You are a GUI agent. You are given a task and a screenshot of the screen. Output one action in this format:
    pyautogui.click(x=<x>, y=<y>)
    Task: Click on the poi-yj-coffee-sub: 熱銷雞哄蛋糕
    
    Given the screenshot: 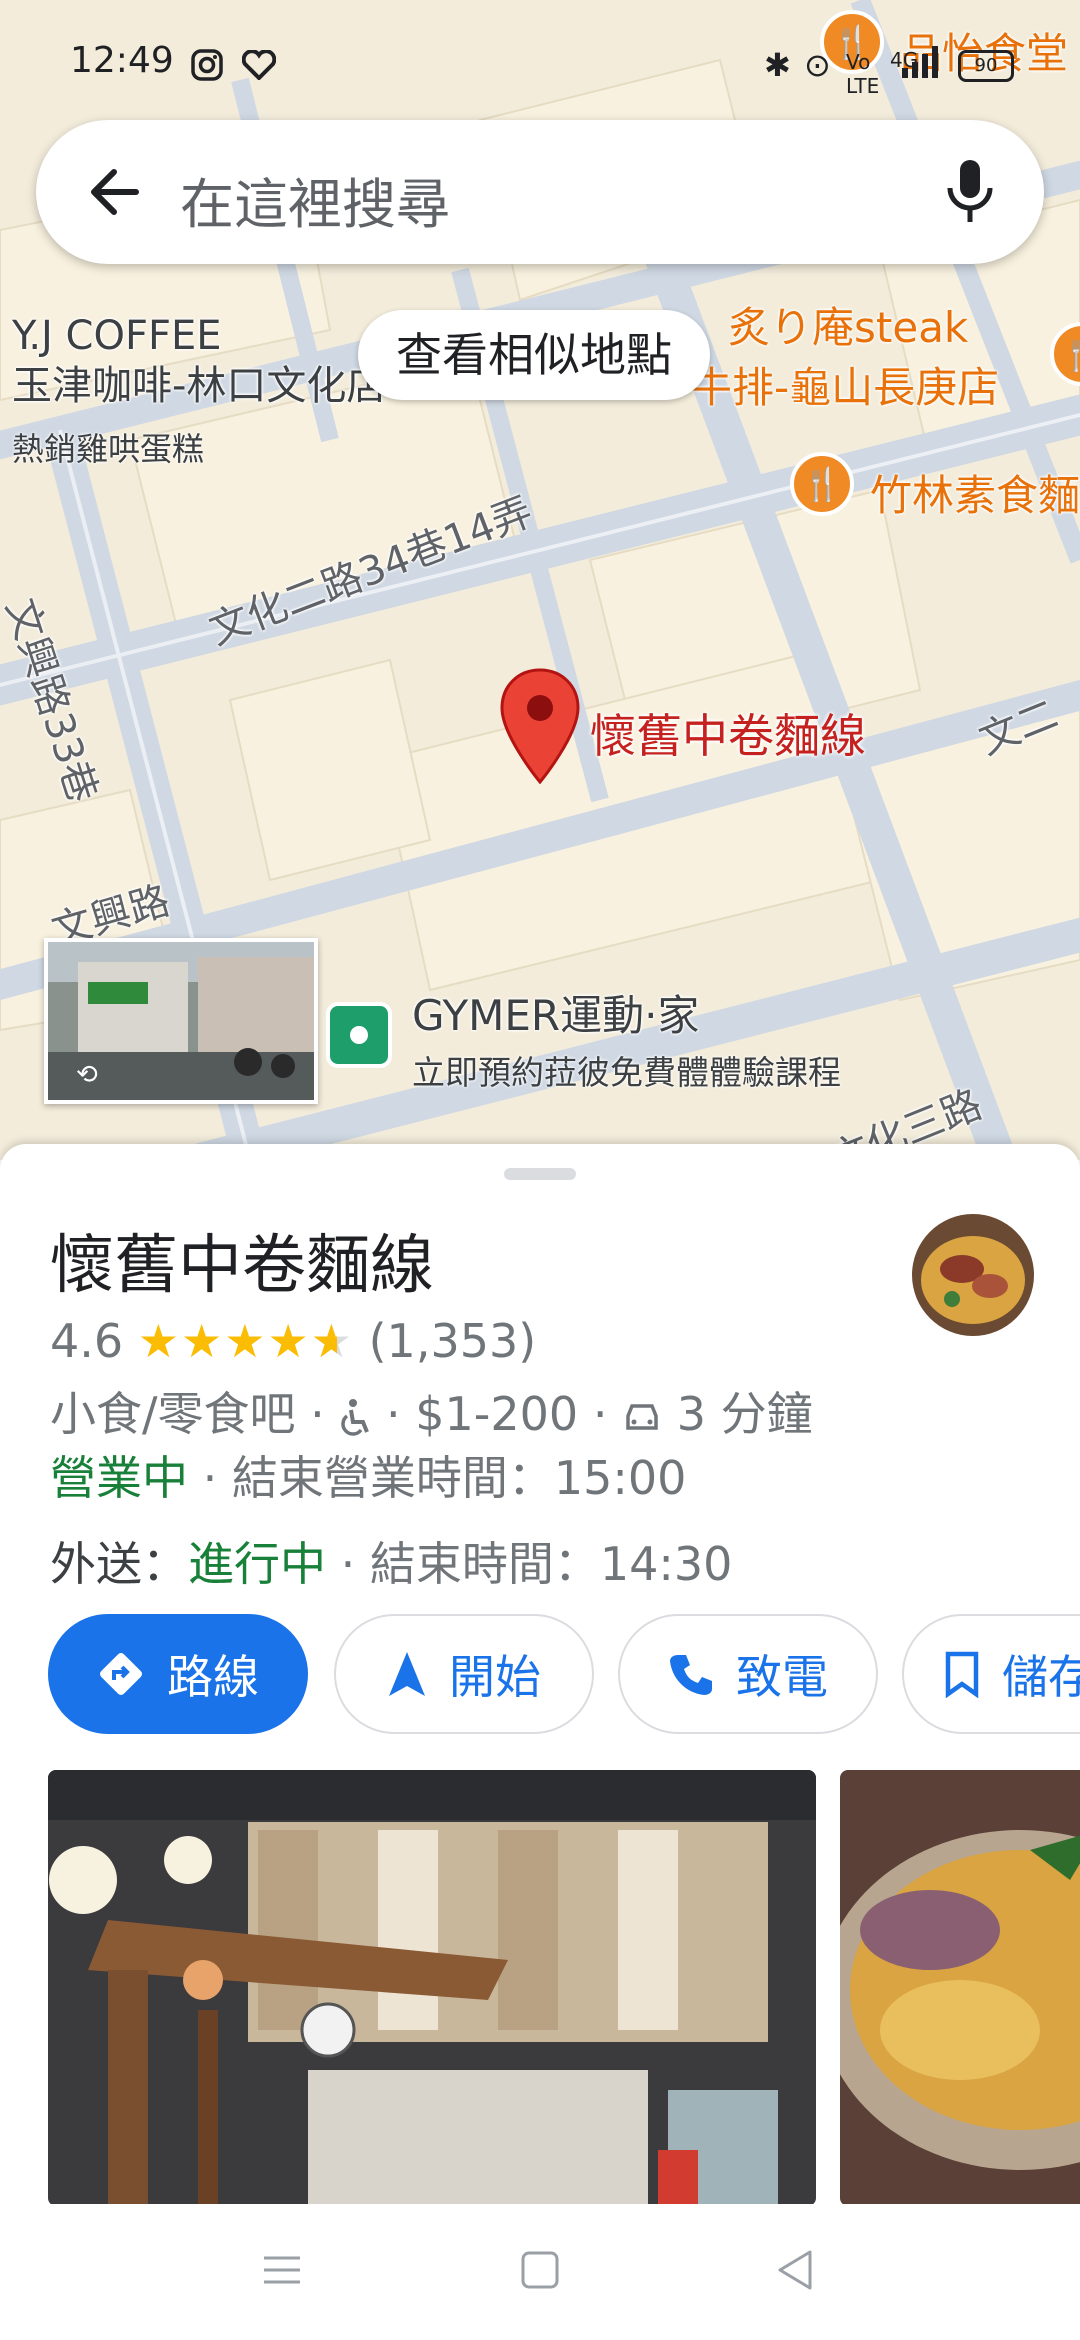 What is the action you would take?
    pyautogui.click(x=108, y=449)
    